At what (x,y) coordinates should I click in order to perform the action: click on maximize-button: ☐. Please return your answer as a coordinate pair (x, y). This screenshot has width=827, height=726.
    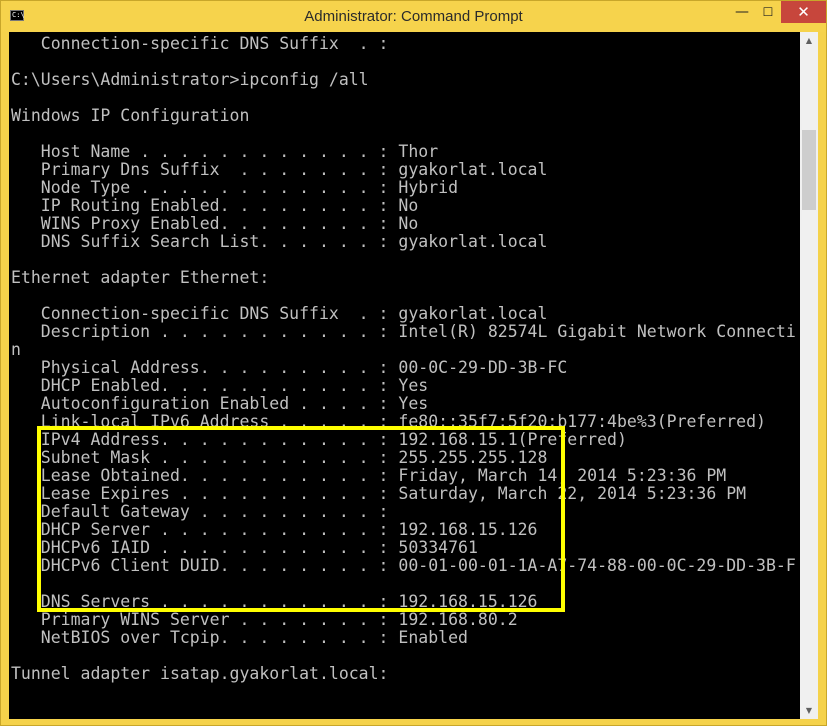
    Looking at the image, I should click on (768, 12).